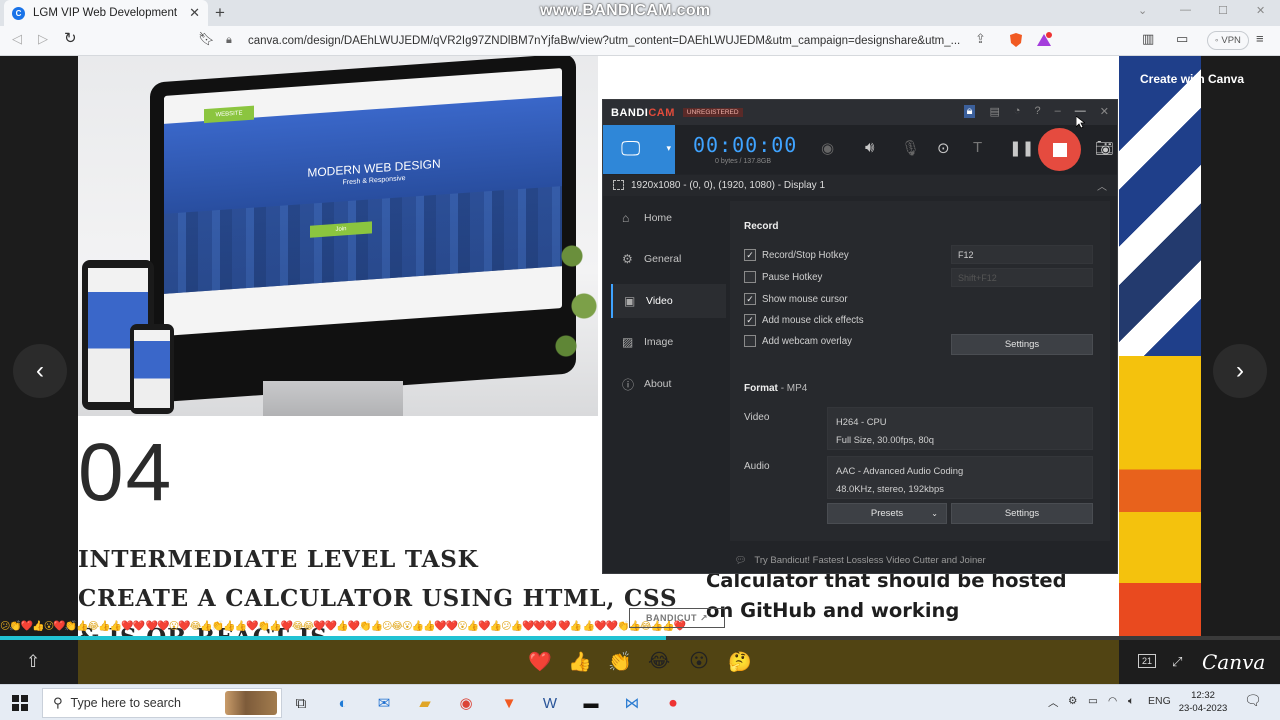 The height and width of the screenshot is (720, 1280). Describe the element at coordinates (1233, 662) in the screenshot. I see `canva-logo: Canva` at that location.